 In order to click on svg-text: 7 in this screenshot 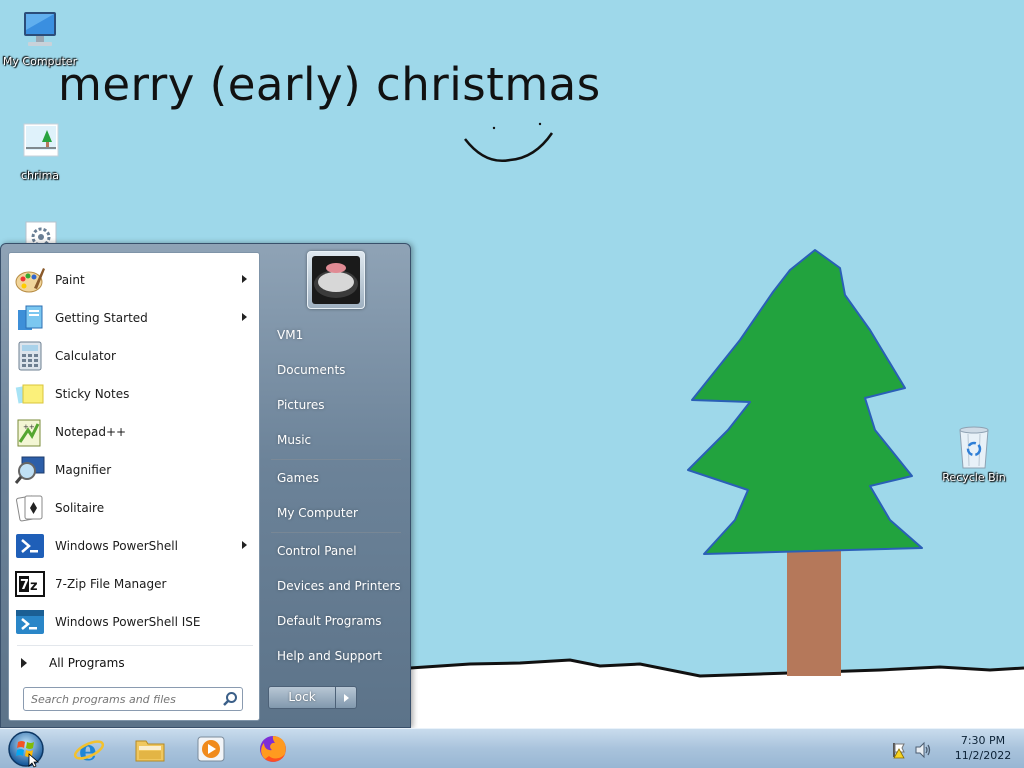, I will do `click(24, 585)`.